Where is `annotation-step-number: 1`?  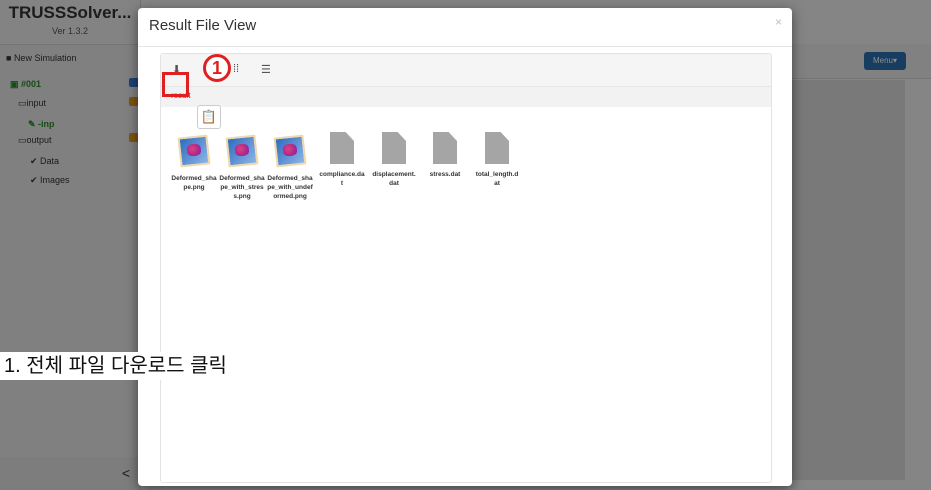
annotation-step-number: 1 is located at coordinates (217, 68).